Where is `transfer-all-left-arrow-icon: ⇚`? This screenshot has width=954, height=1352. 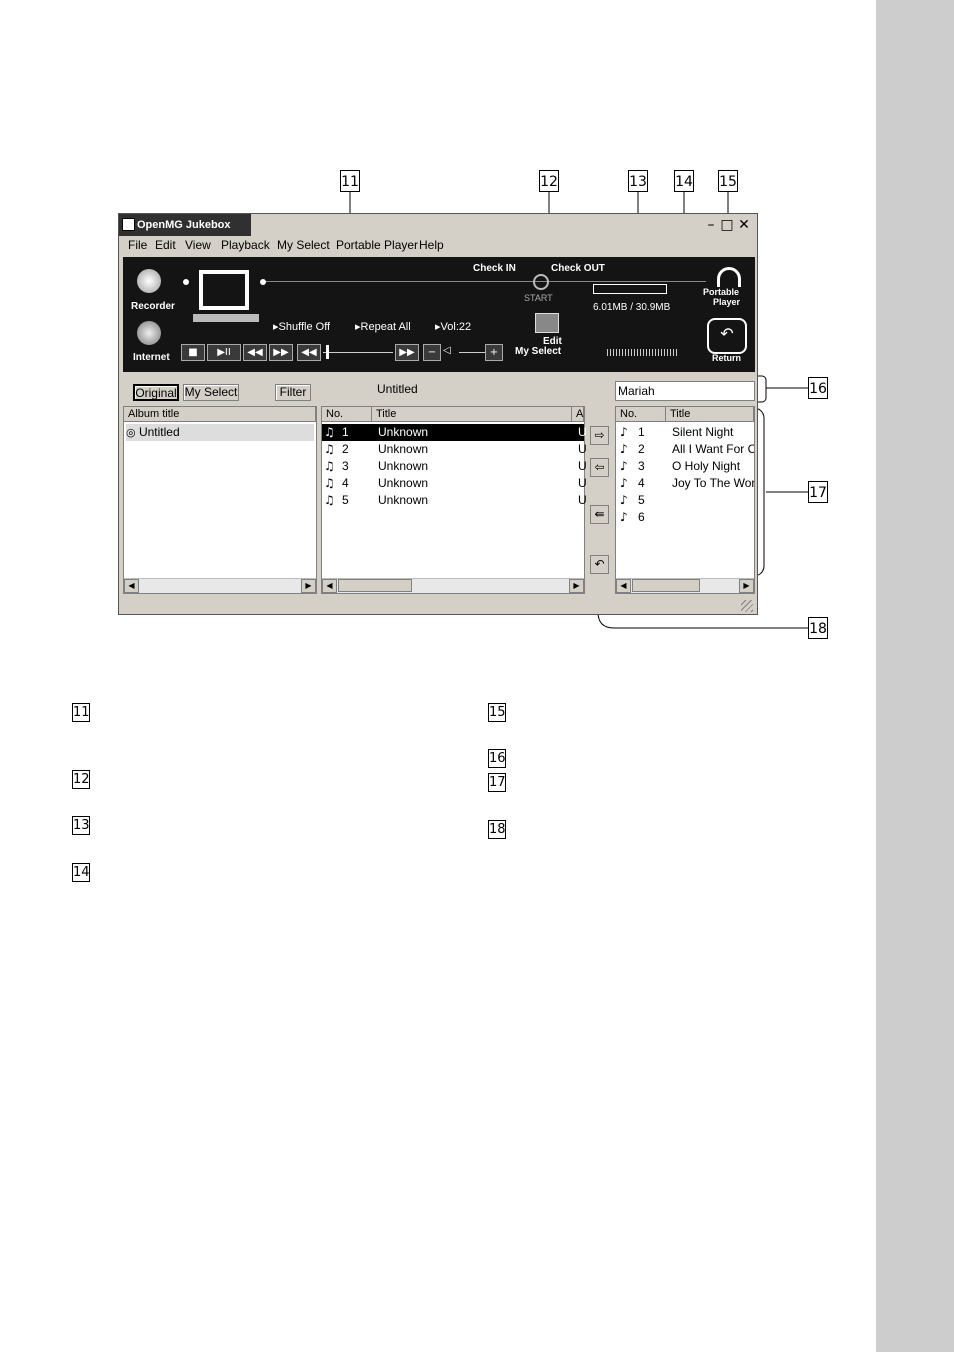
transfer-all-left-arrow-icon: ⇚ is located at coordinates (599, 514).